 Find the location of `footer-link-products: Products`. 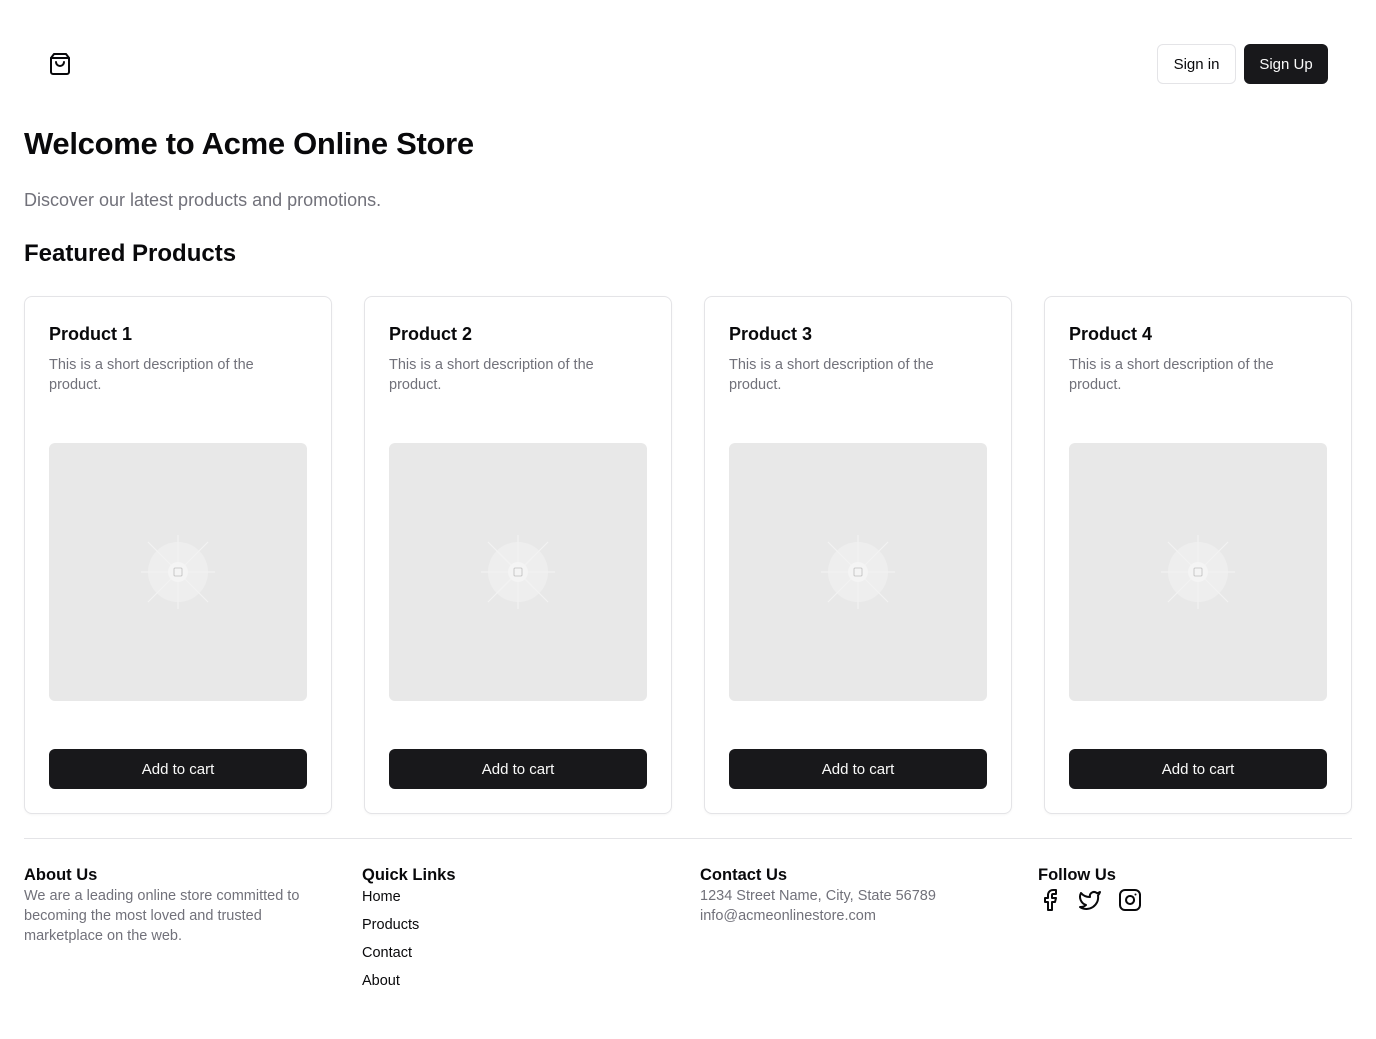

footer-link-products: Products is located at coordinates (512, 925).